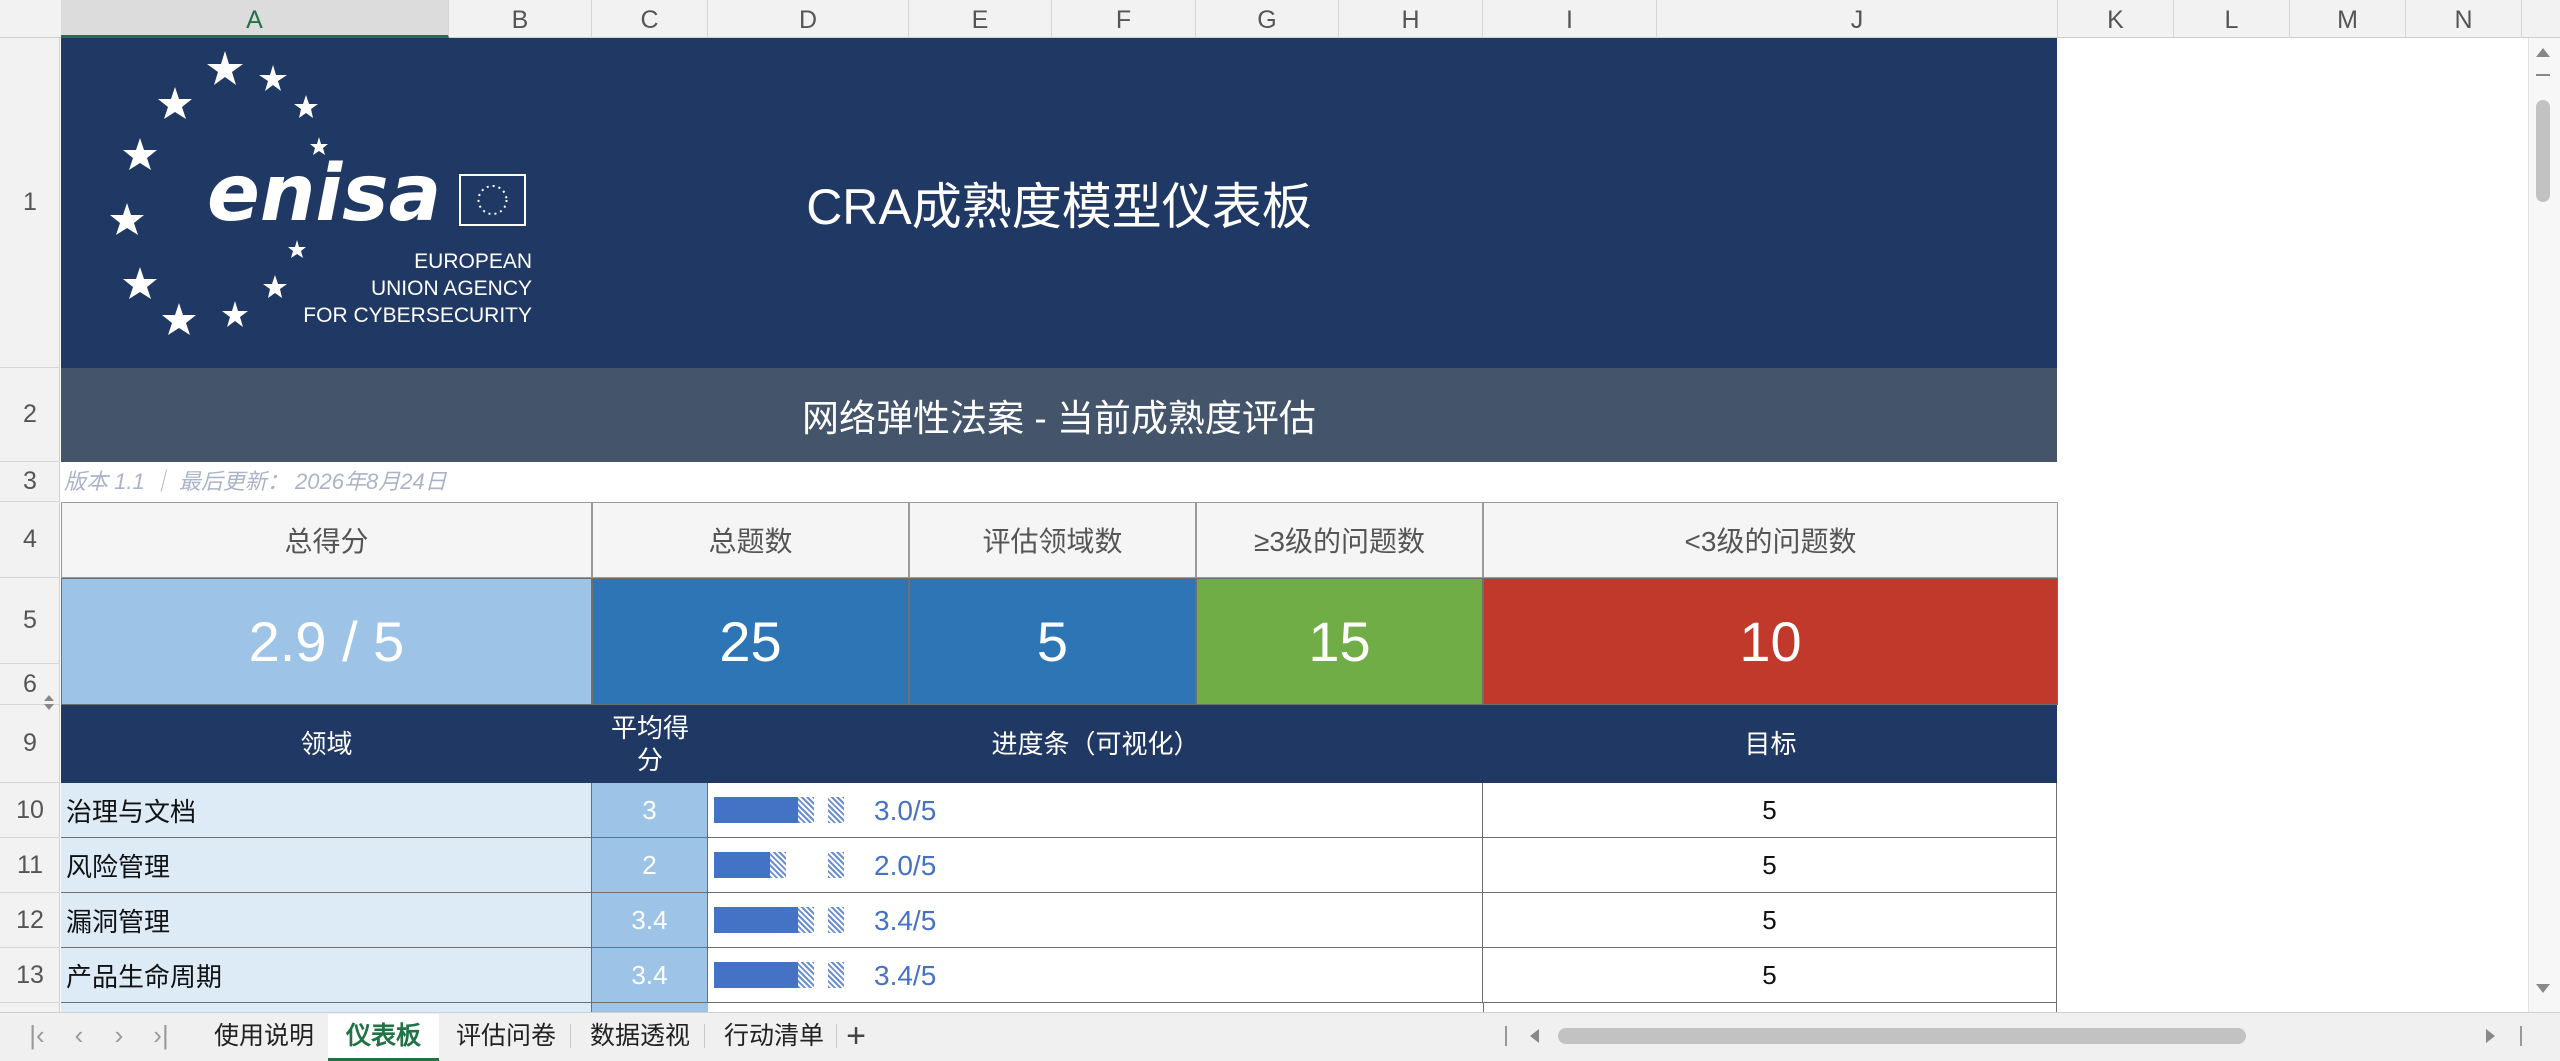 The image size is (2560, 1061). Describe the element at coordinates (905, 810) in the screenshot. I see `progress-text: 3.0/5` at that location.